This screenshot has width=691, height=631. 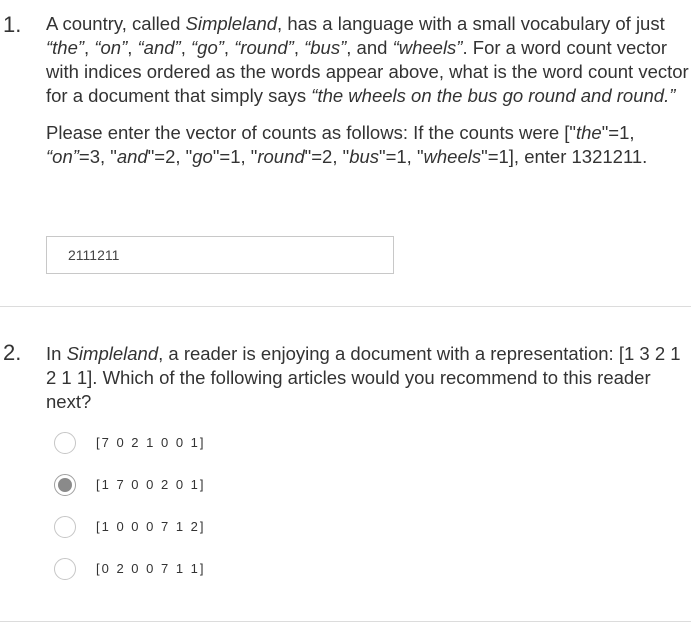 What do you see at coordinates (12, 352) in the screenshot?
I see `question-number: 2.` at bounding box center [12, 352].